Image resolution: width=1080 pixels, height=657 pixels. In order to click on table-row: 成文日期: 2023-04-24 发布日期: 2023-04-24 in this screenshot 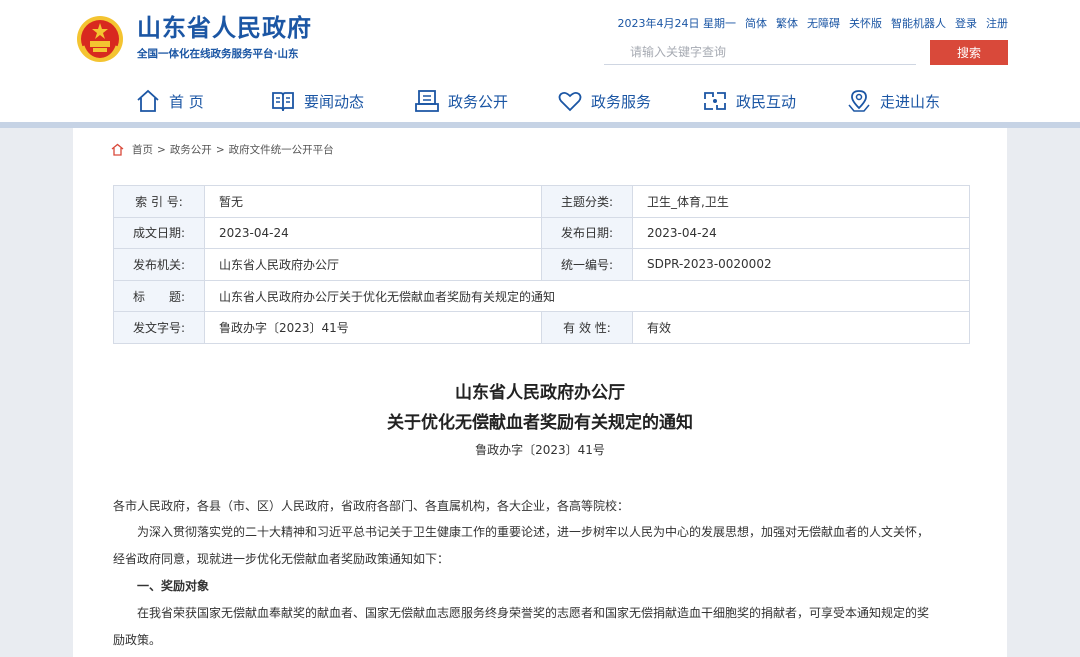, I will do `click(541, 233)`.